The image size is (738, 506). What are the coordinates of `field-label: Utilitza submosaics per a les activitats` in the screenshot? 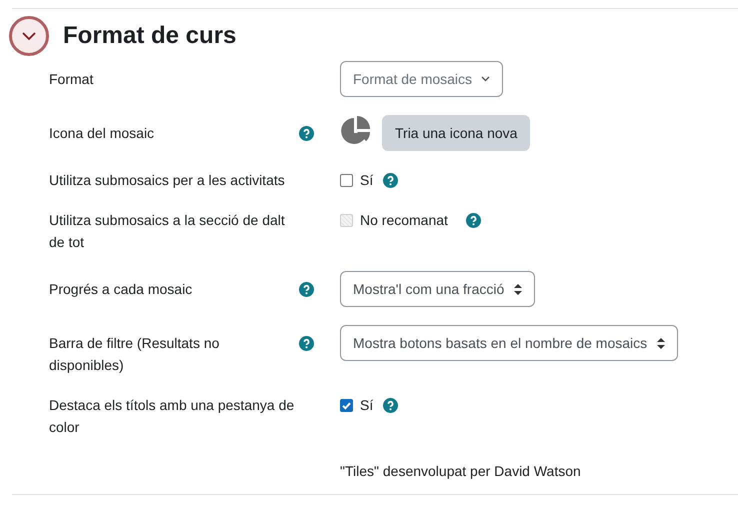 It's located at (167, 180).